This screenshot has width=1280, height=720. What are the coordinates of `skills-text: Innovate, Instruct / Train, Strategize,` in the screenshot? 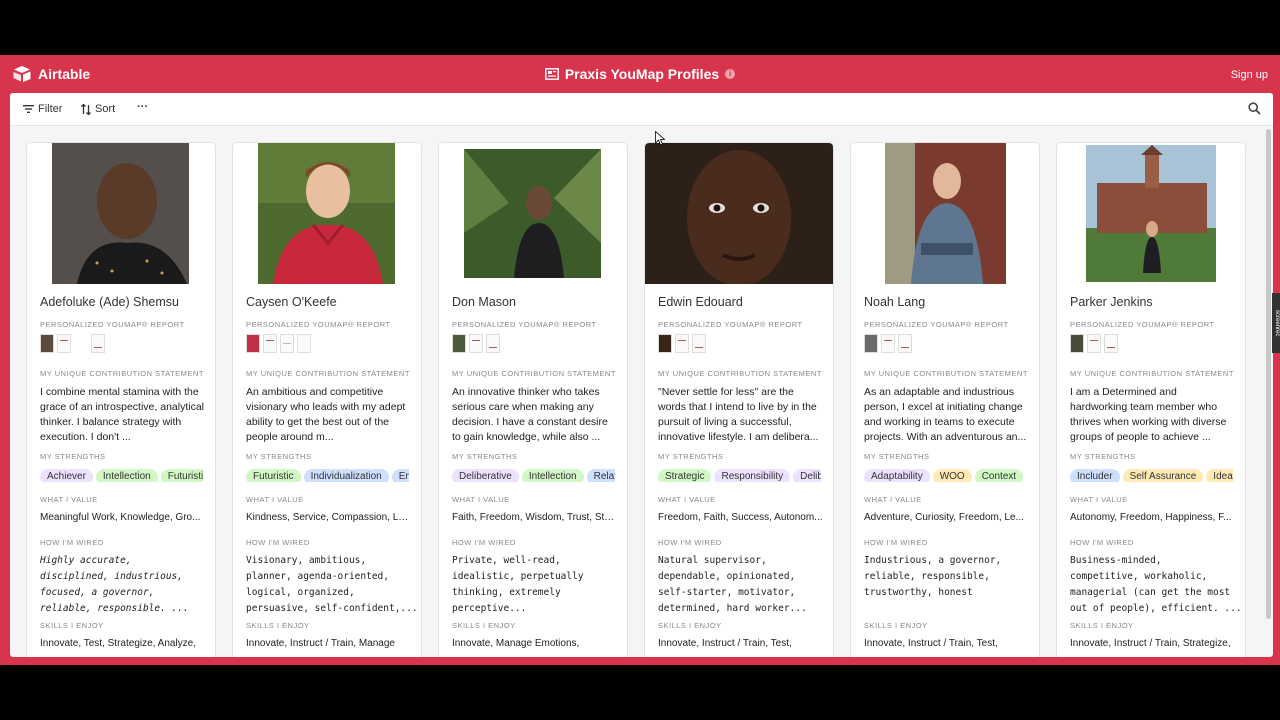 It's located at (1150, 643).